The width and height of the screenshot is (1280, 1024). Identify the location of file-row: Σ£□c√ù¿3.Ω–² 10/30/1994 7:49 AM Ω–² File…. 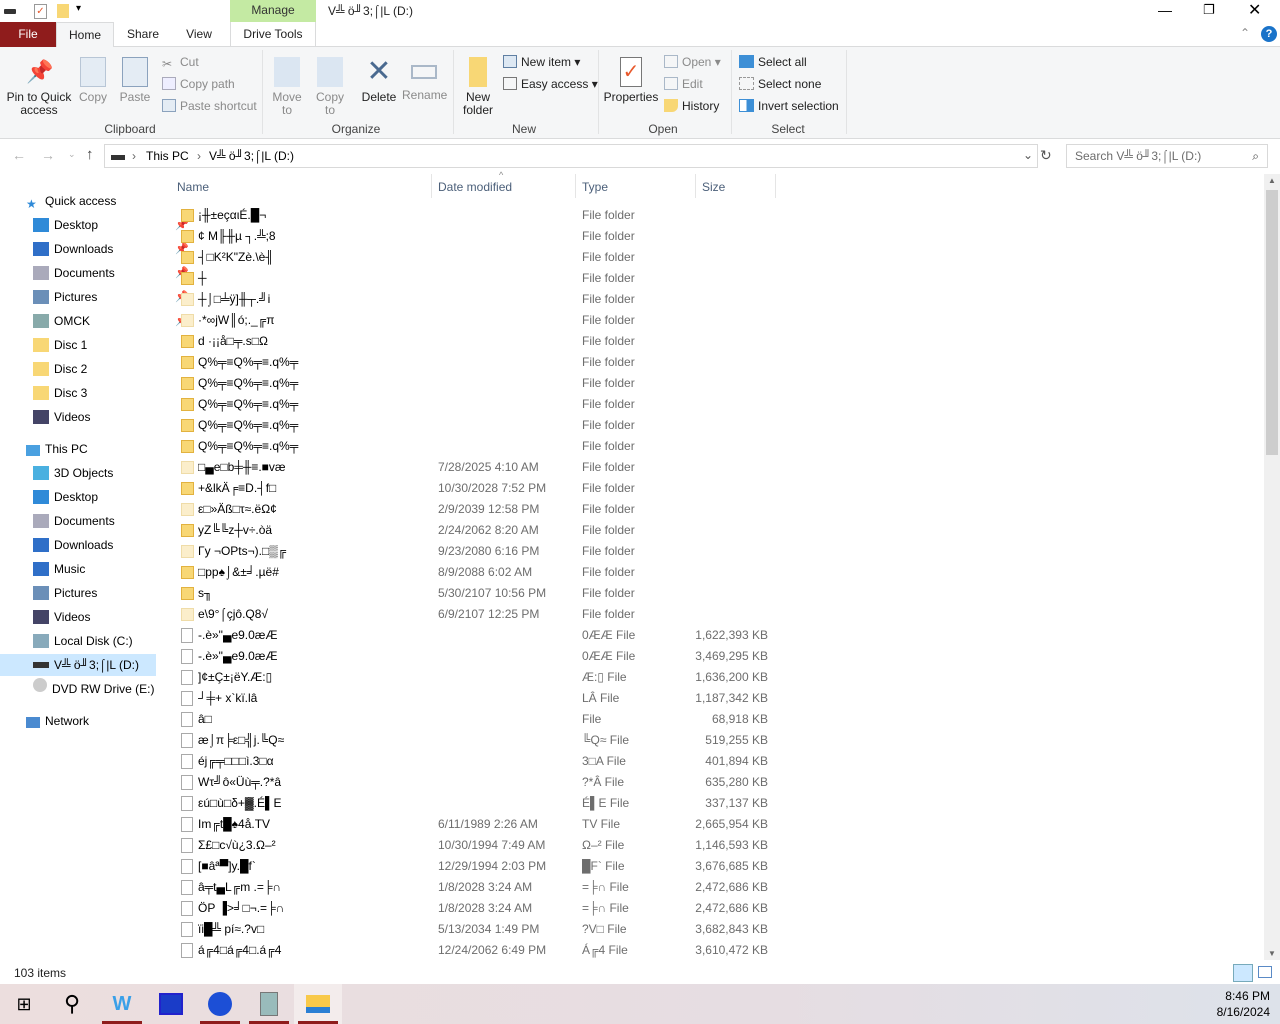
(550, 845).